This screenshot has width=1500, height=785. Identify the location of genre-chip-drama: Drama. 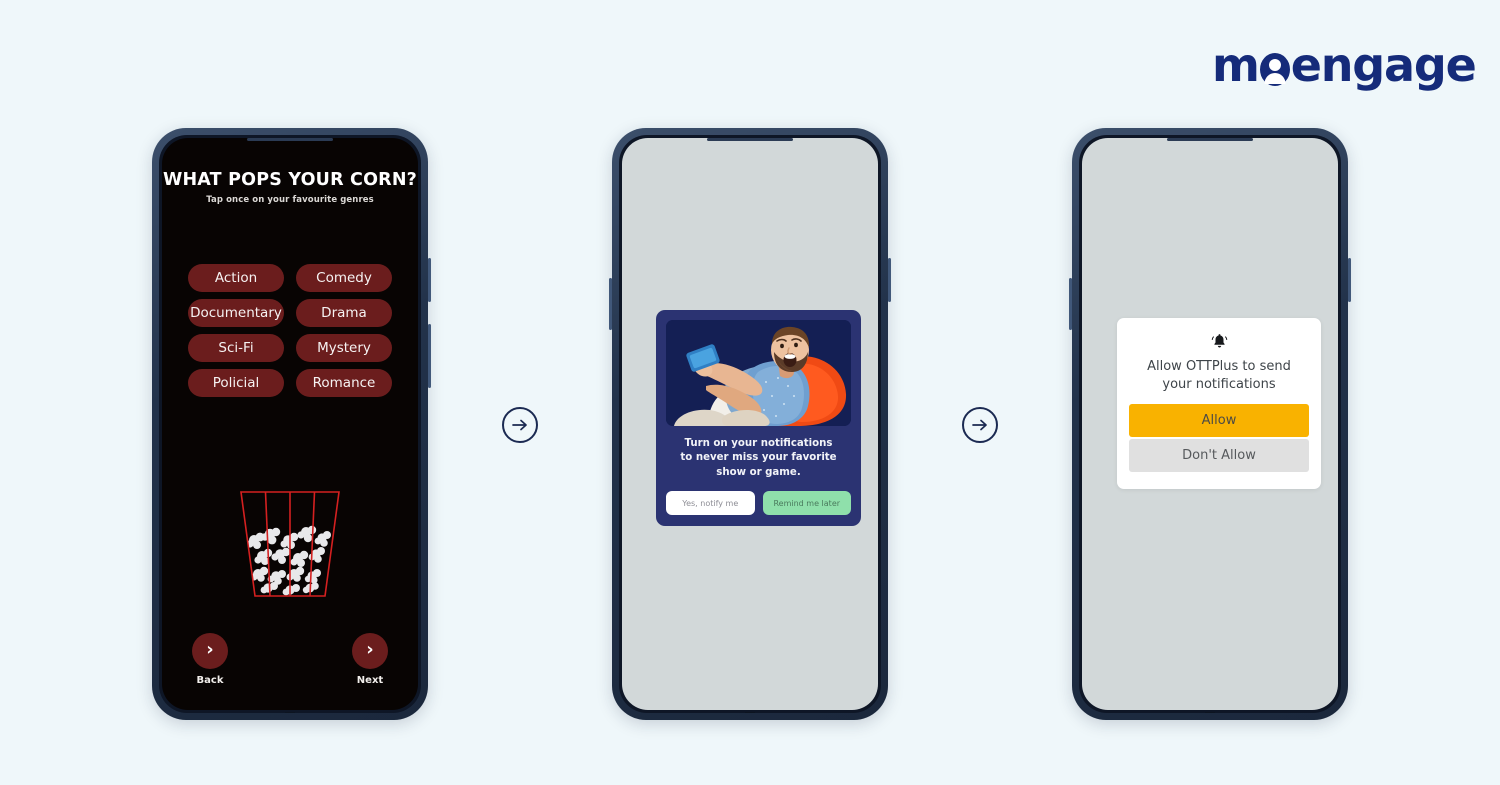
(344, 313).